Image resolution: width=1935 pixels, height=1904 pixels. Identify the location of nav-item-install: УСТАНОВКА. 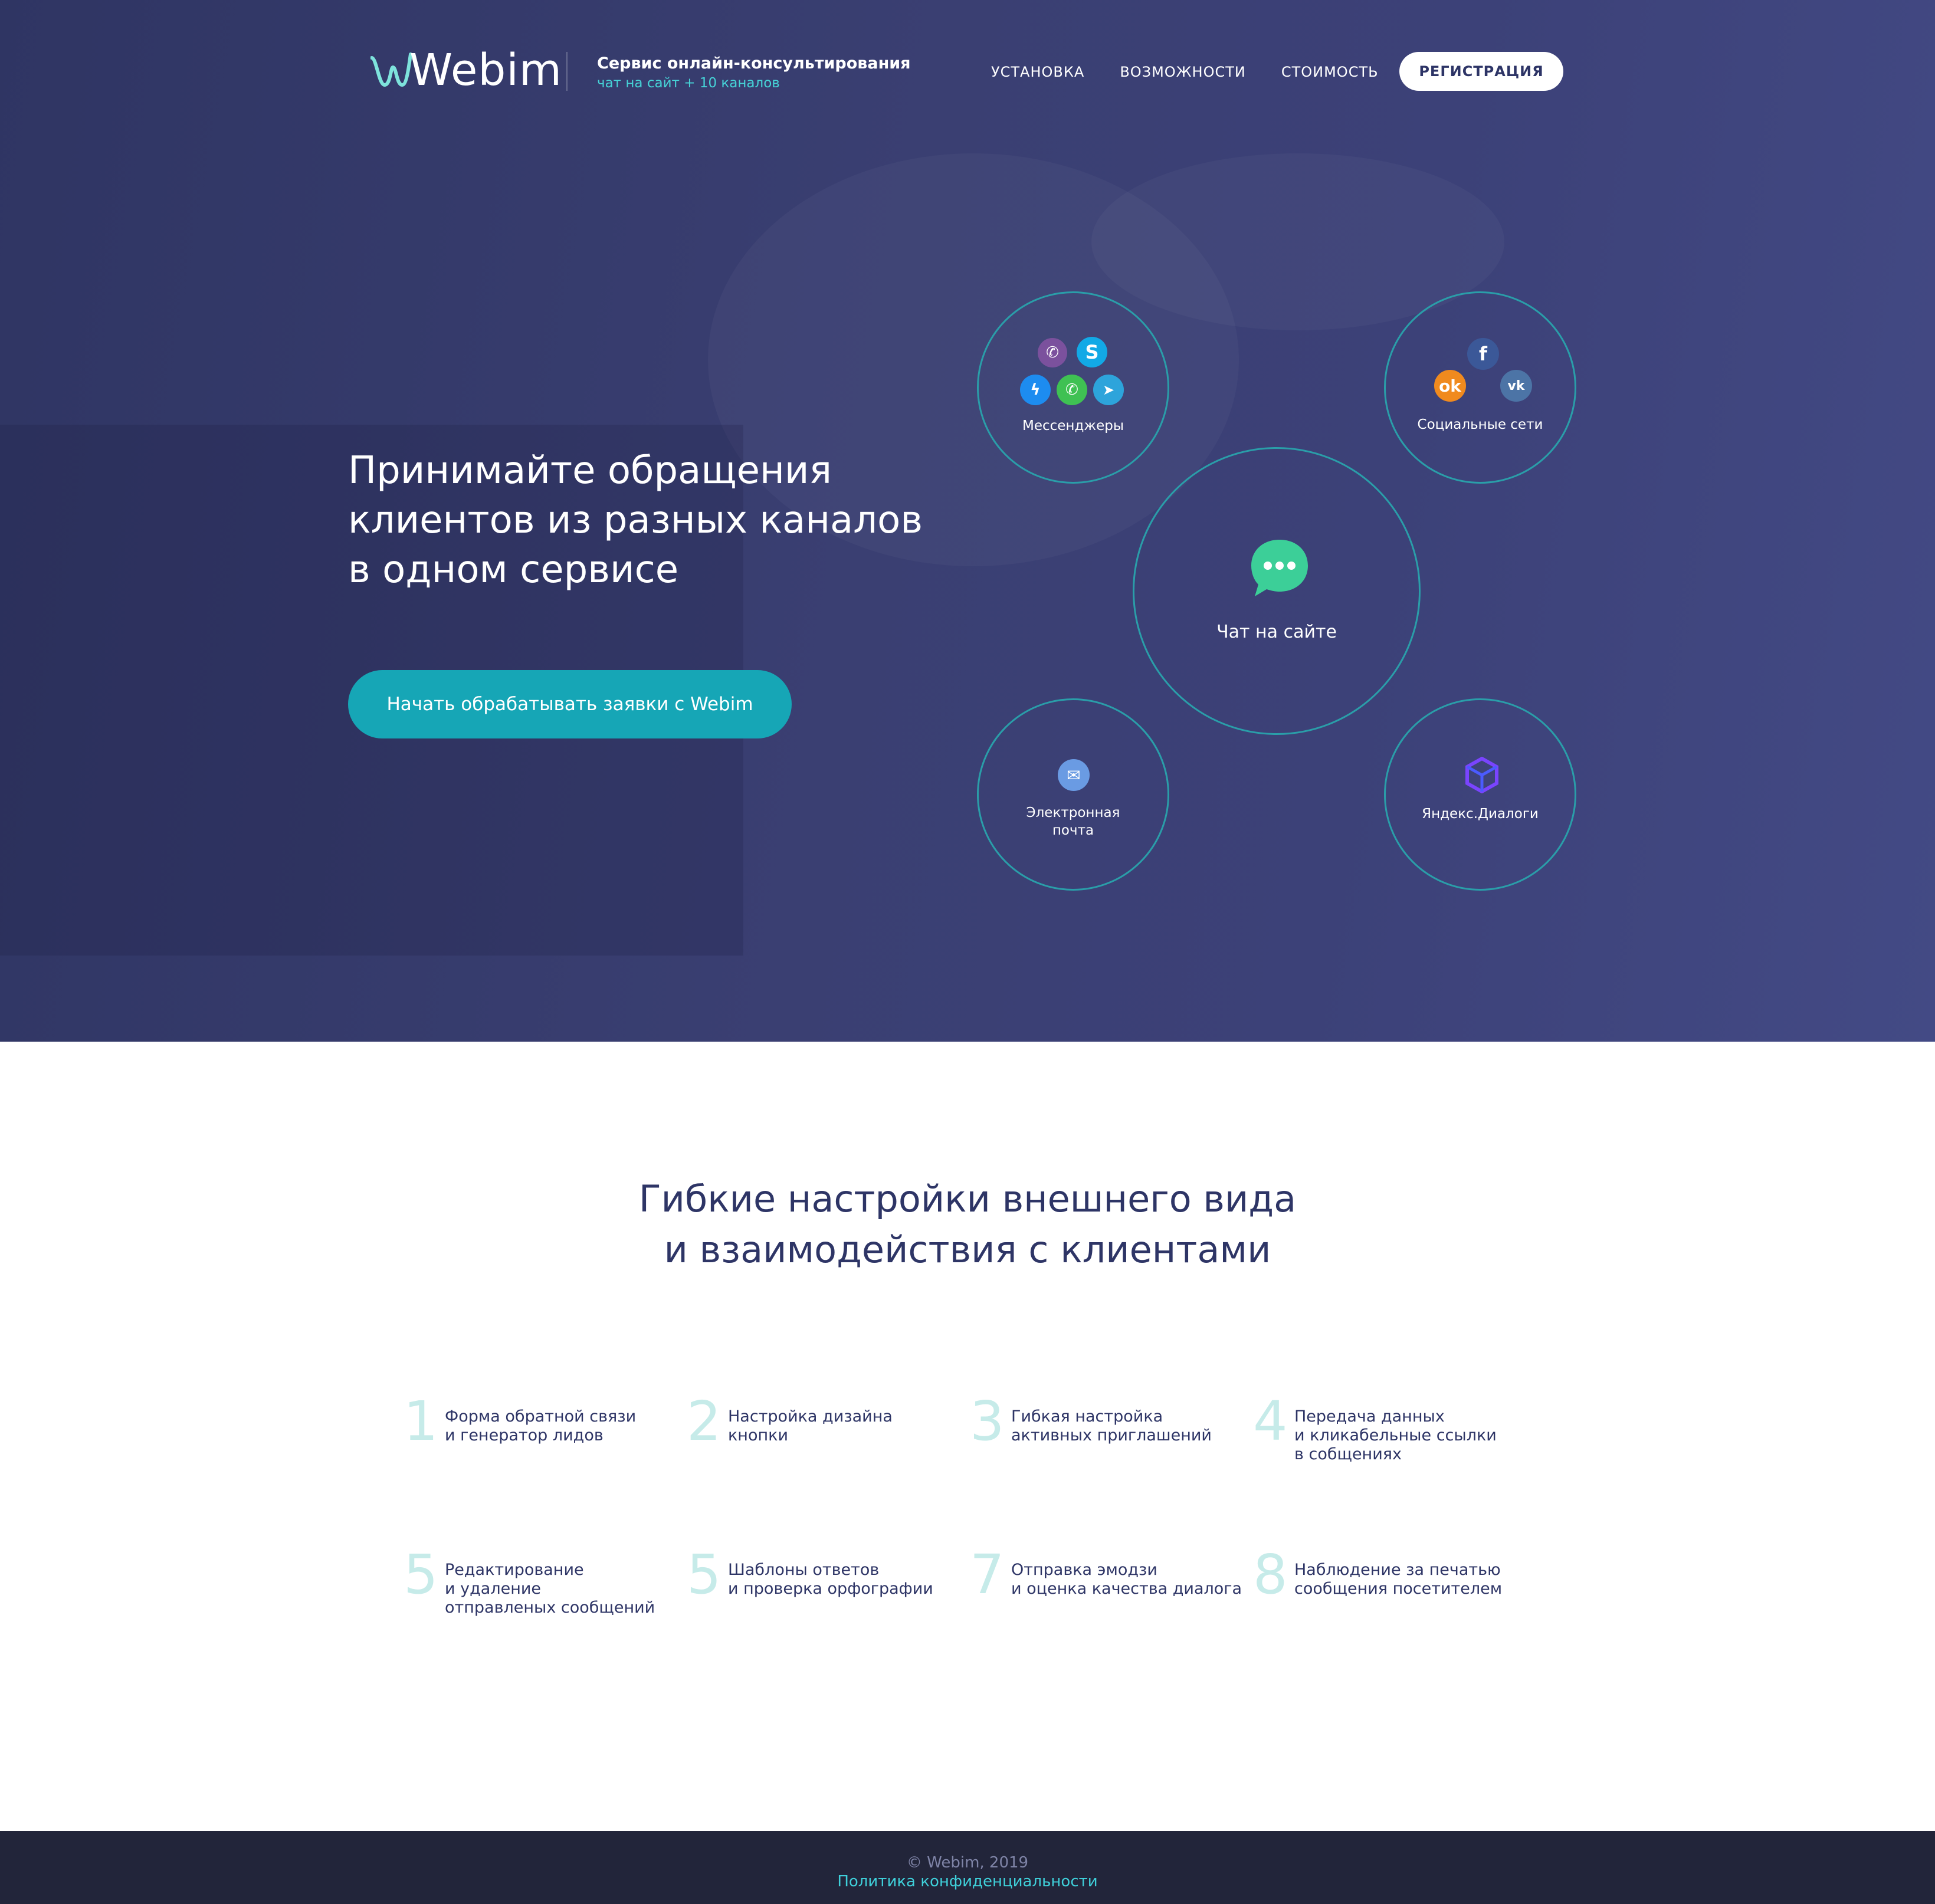
(1037, 72).